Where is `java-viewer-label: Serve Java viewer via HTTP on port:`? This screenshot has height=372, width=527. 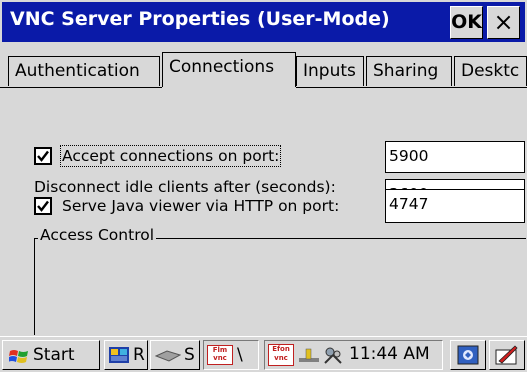
java-viewer-label: Serve Java viewer via HTTP on port: is located at coordinates (201, 206).